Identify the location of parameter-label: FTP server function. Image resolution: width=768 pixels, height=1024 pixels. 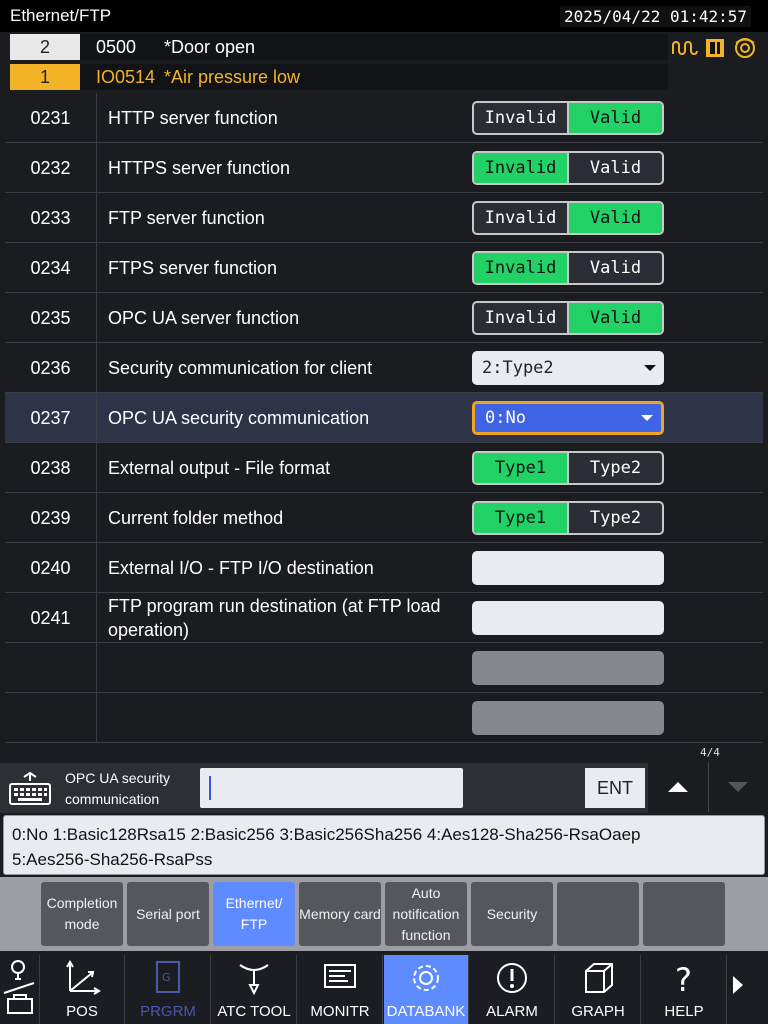
(186, 218).